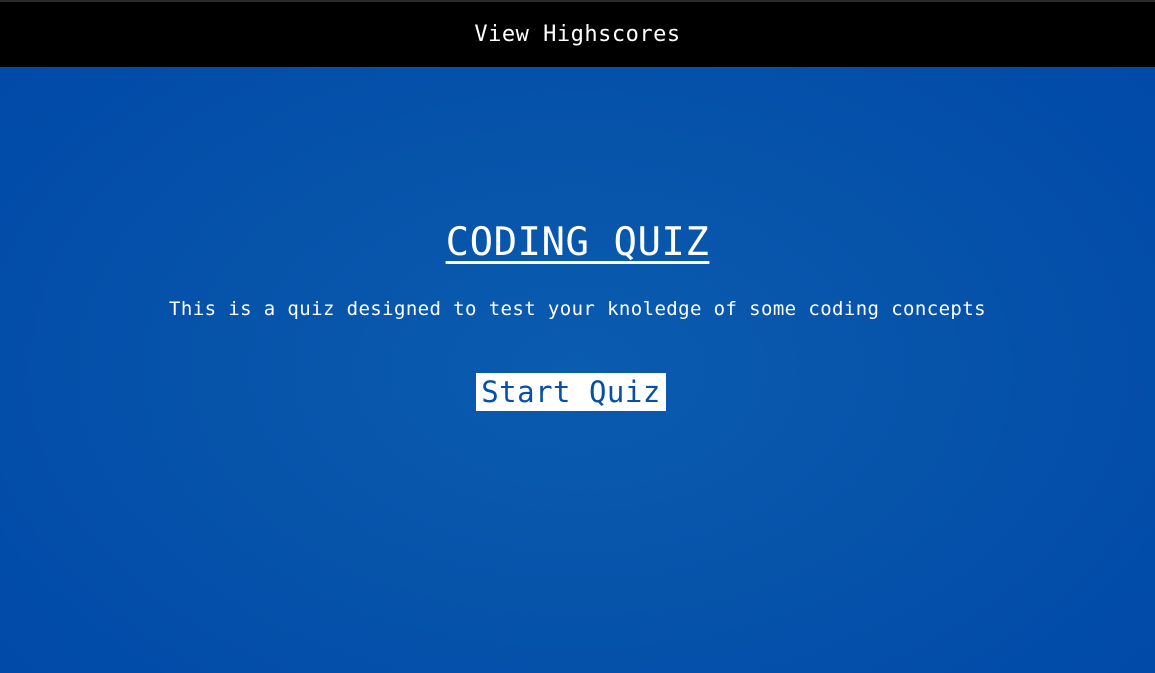  I want to click on page-title: CODING QUIZ, so click(577, 242).